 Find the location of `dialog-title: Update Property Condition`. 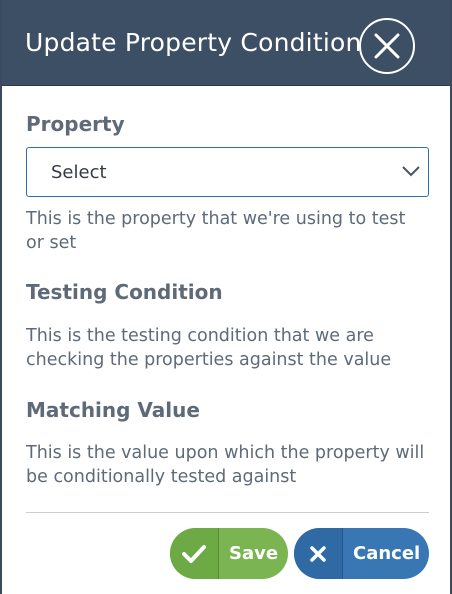

dialog-title: Update Property Condition is located at coordinates (193, 42).